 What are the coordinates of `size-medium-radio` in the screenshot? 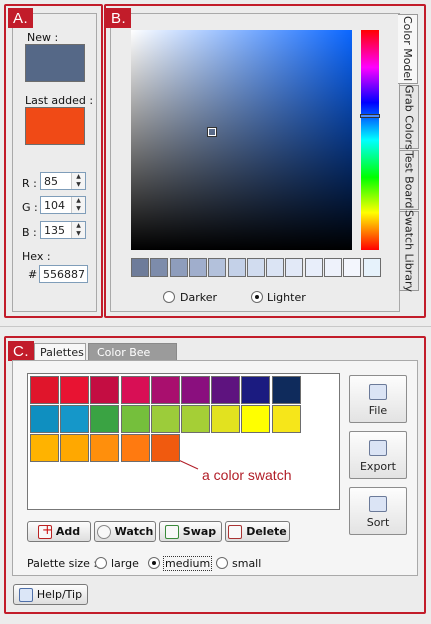 It's located at (154, 563).